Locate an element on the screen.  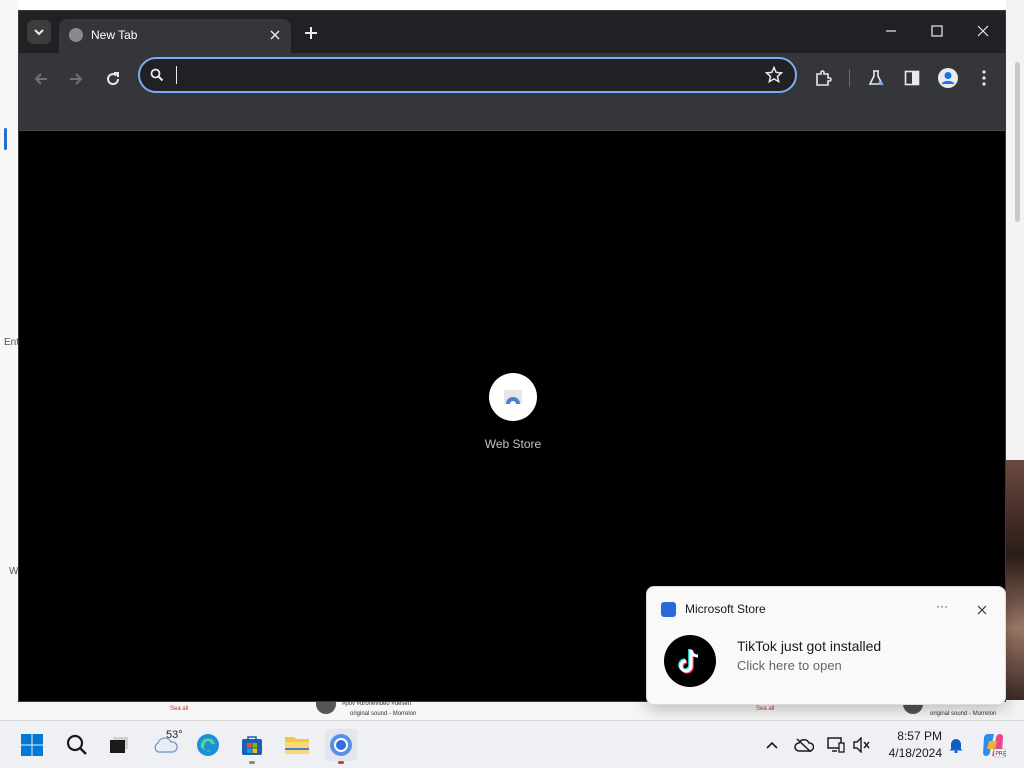
background-video-thumbnail is located at coordinates (1015, 580).